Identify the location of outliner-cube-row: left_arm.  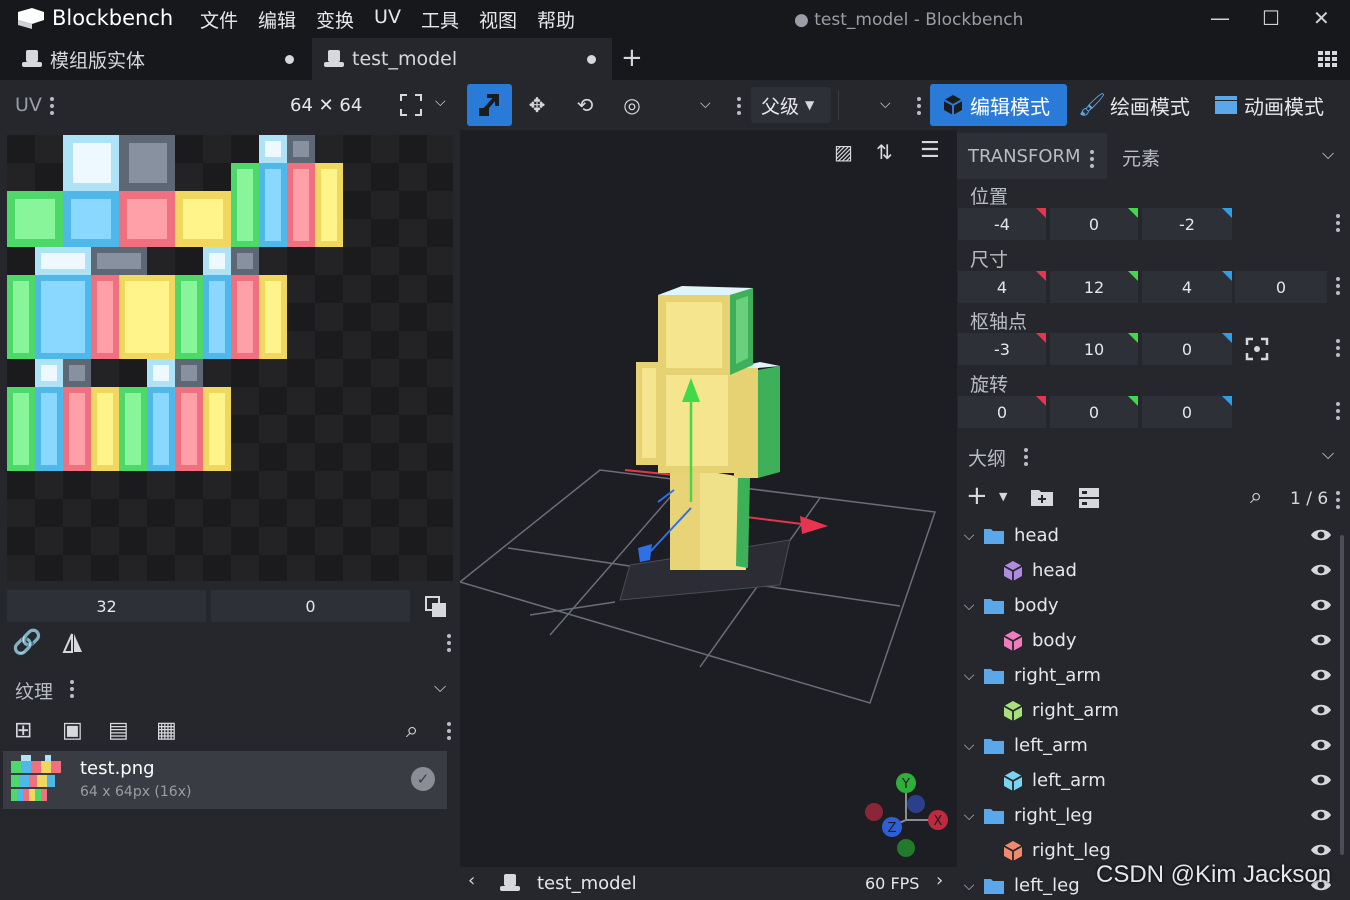
(1153, 780).